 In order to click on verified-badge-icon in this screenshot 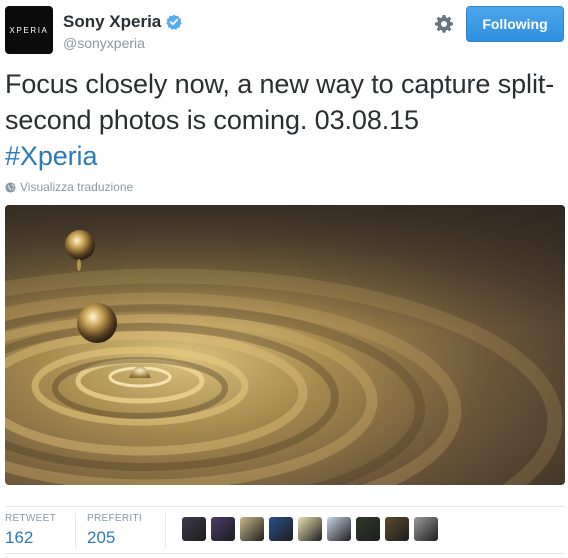, I will do `click(174, 22)`.